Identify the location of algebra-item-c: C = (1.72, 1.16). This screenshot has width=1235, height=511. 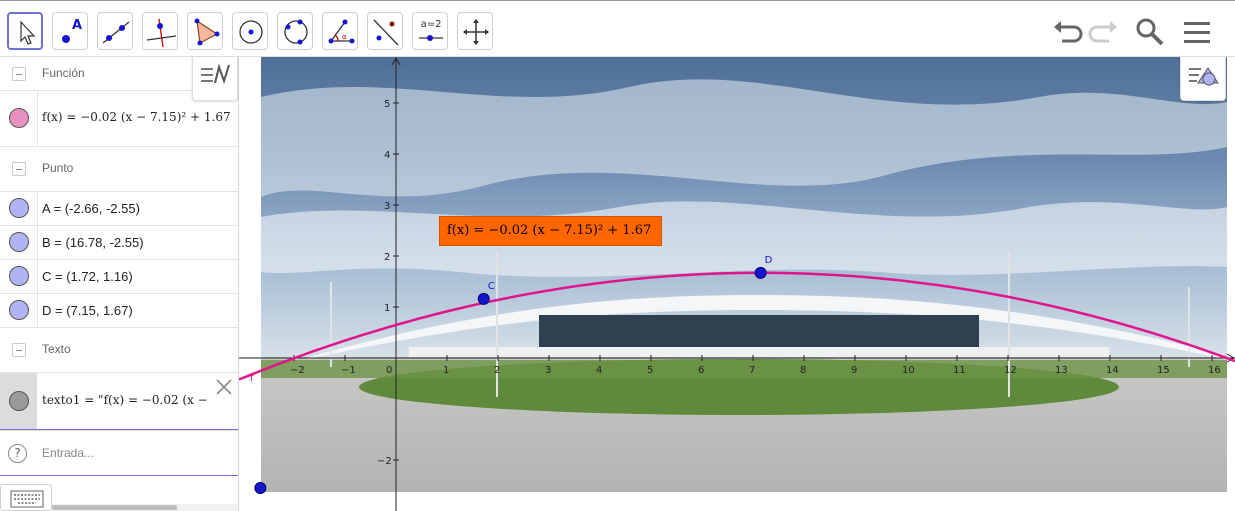
(119, 277).